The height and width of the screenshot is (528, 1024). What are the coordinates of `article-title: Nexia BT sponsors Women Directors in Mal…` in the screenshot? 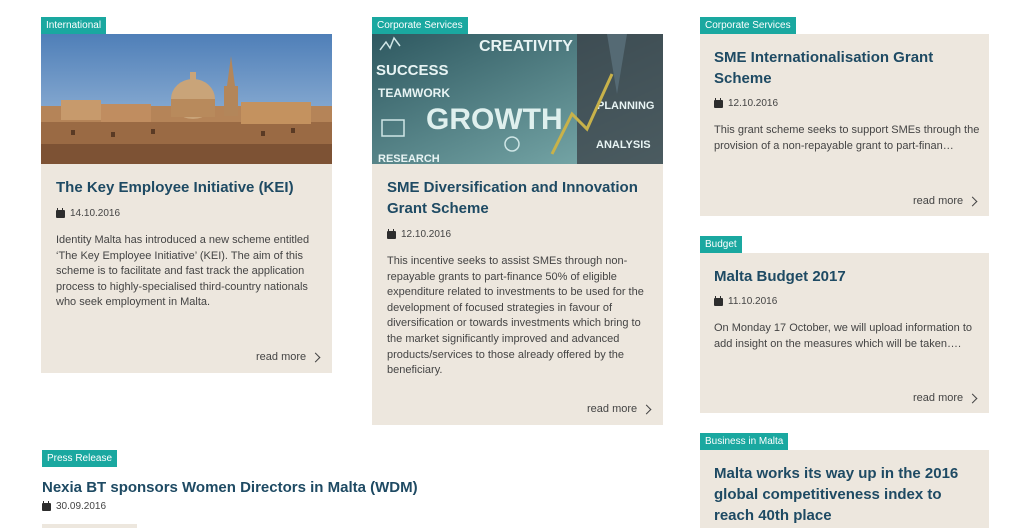 It's located at (252, 488).